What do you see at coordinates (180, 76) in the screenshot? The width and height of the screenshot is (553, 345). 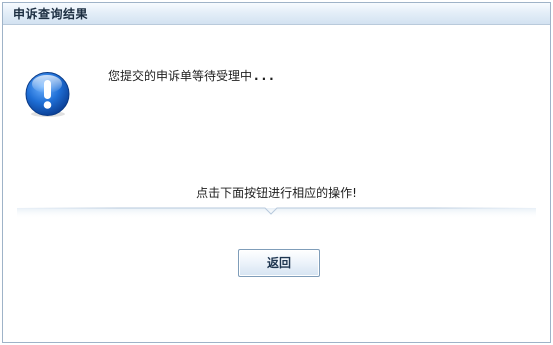 I see `status-message-text: 您提交的申诉单等待受理中` at bounding box center [180, 76].